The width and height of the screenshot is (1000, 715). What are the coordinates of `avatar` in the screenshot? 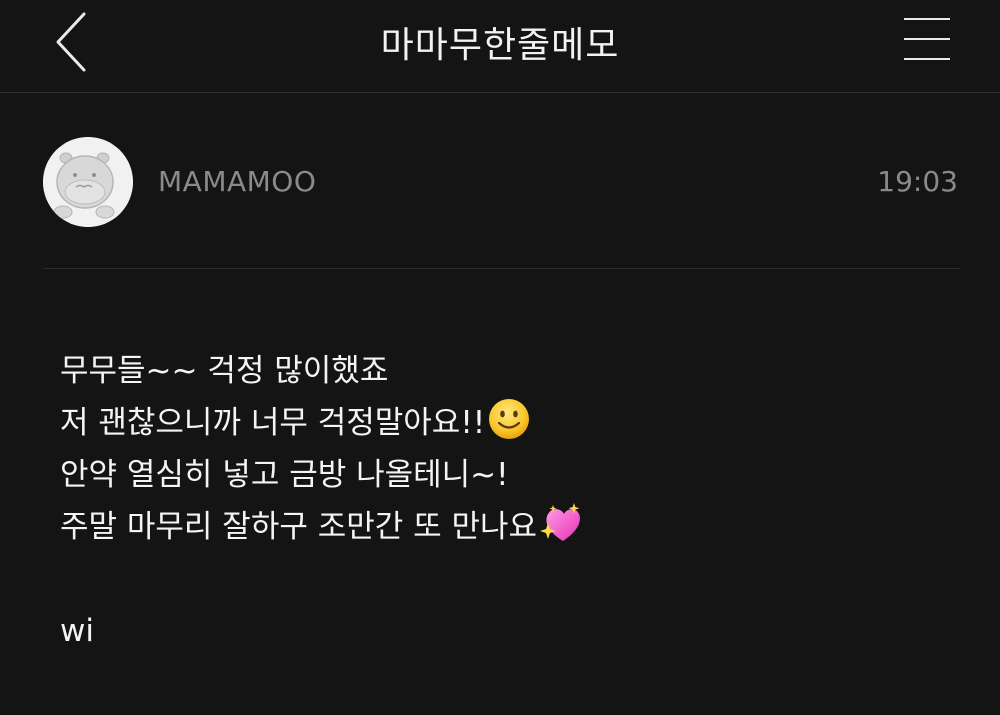 It's located at (88, 182).